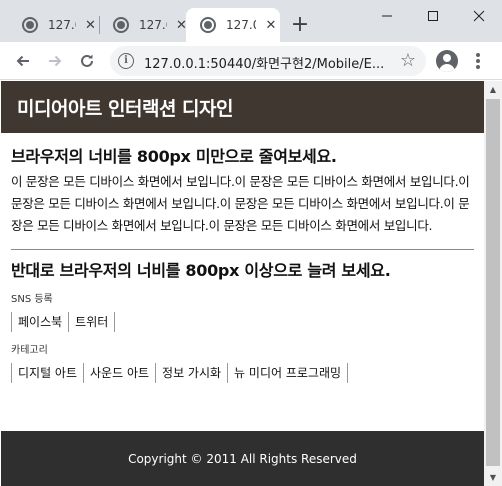 Image resolution: width=502 pixels, height=486 pixels. I want to click on site-footer: Copyright © 2011 All Rights Reserved, so click(242, 458).